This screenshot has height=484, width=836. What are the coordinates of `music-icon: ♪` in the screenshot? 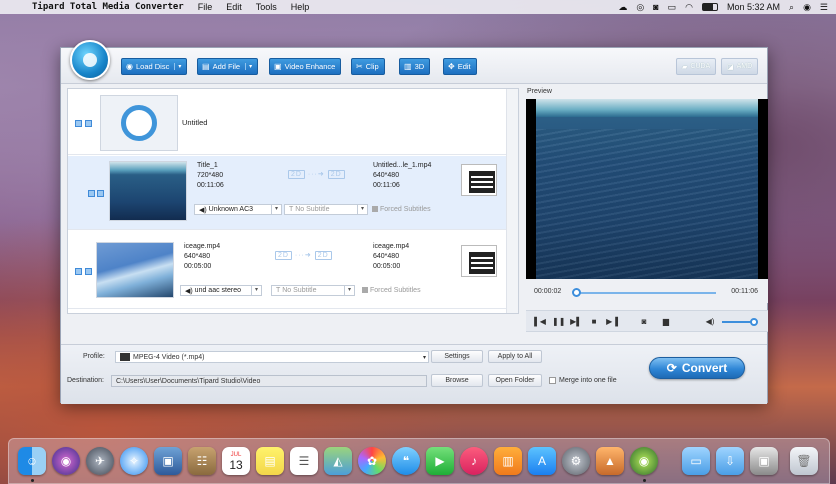 It's located at (474, 461).